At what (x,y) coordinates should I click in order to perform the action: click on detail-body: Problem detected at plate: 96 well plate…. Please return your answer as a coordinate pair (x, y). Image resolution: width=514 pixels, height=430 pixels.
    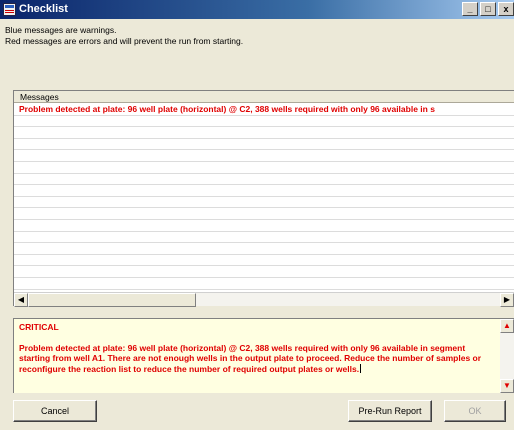
    Looking at the image, I should click on (250, 358).